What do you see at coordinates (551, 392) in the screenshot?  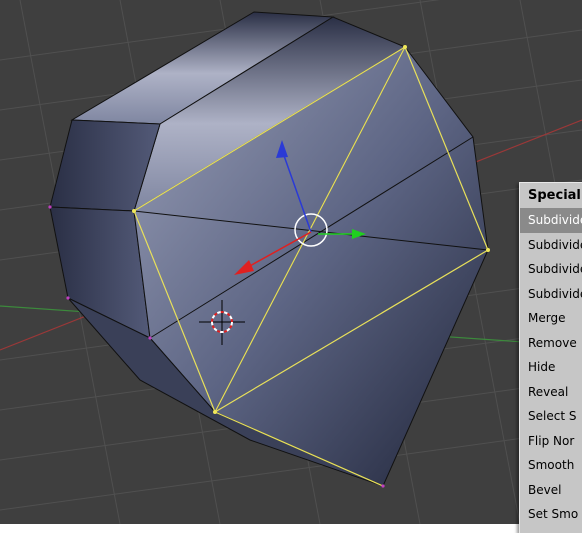 I see `menu-item-reveal: Reveal` at bounding box center [551, 392].